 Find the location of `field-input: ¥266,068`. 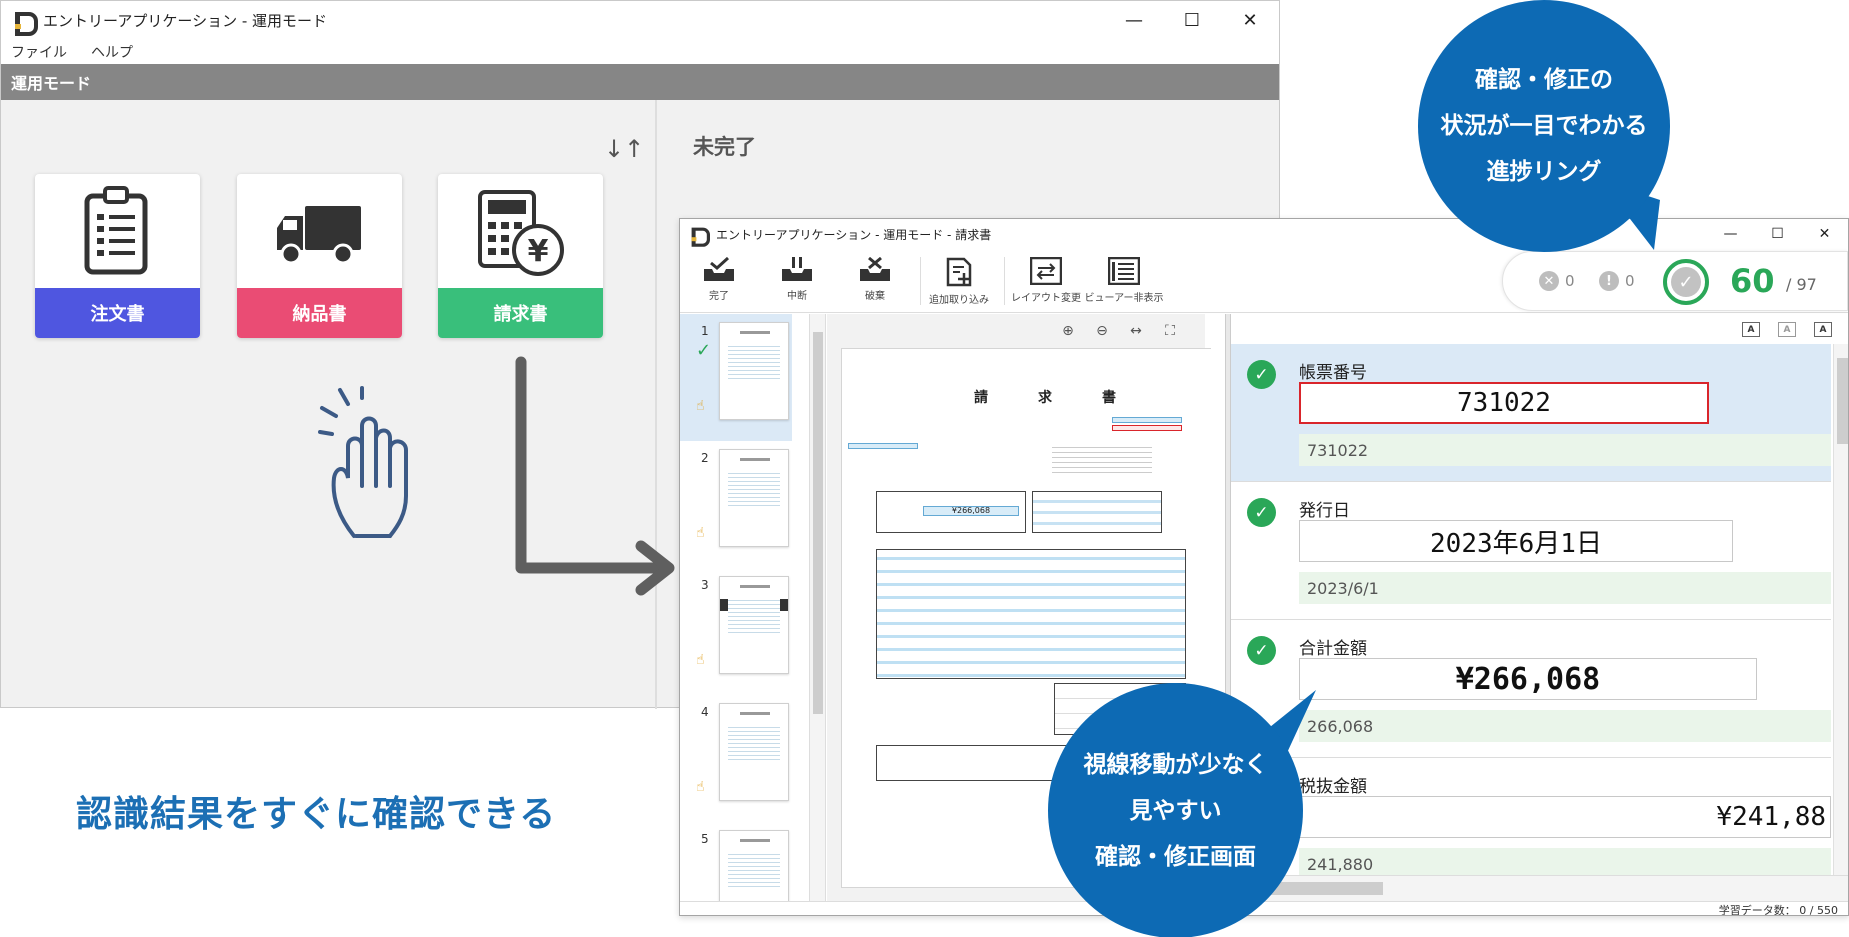

field-input: ¥266,068 is located at coordinates (1528, 679).